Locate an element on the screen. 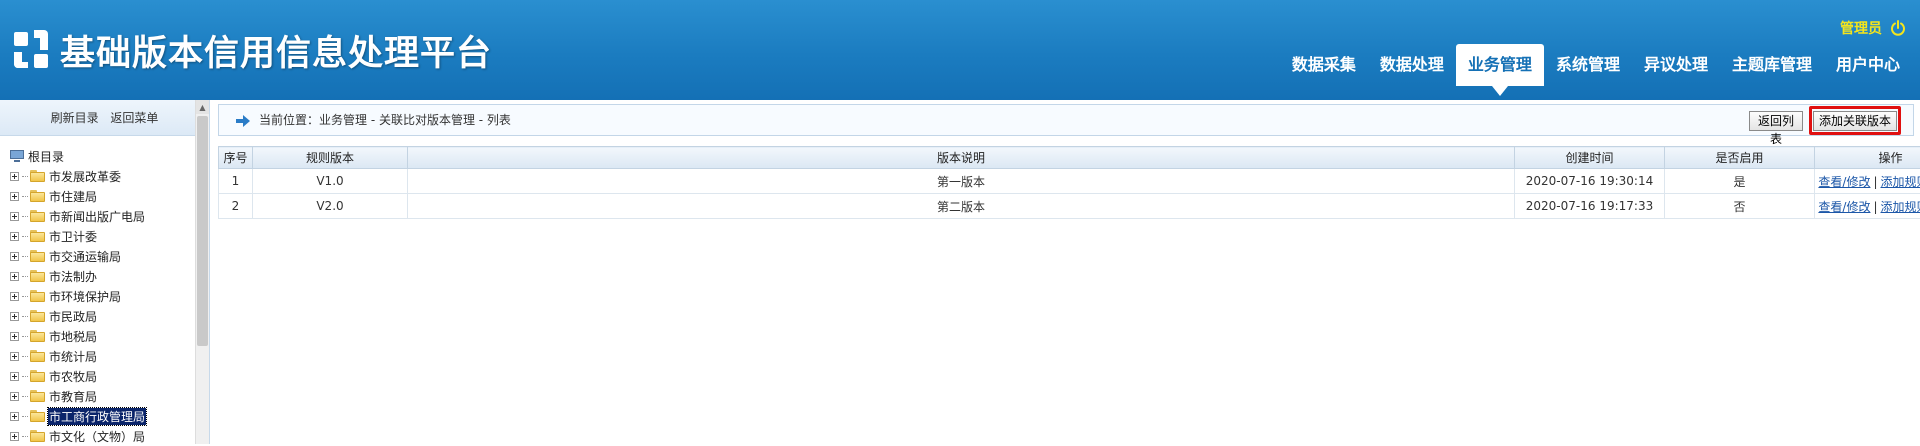 The height and width of the screenshot is (446, 1920). nav-objection-handling: 异议处理 is located at coordinates (1676, 65).